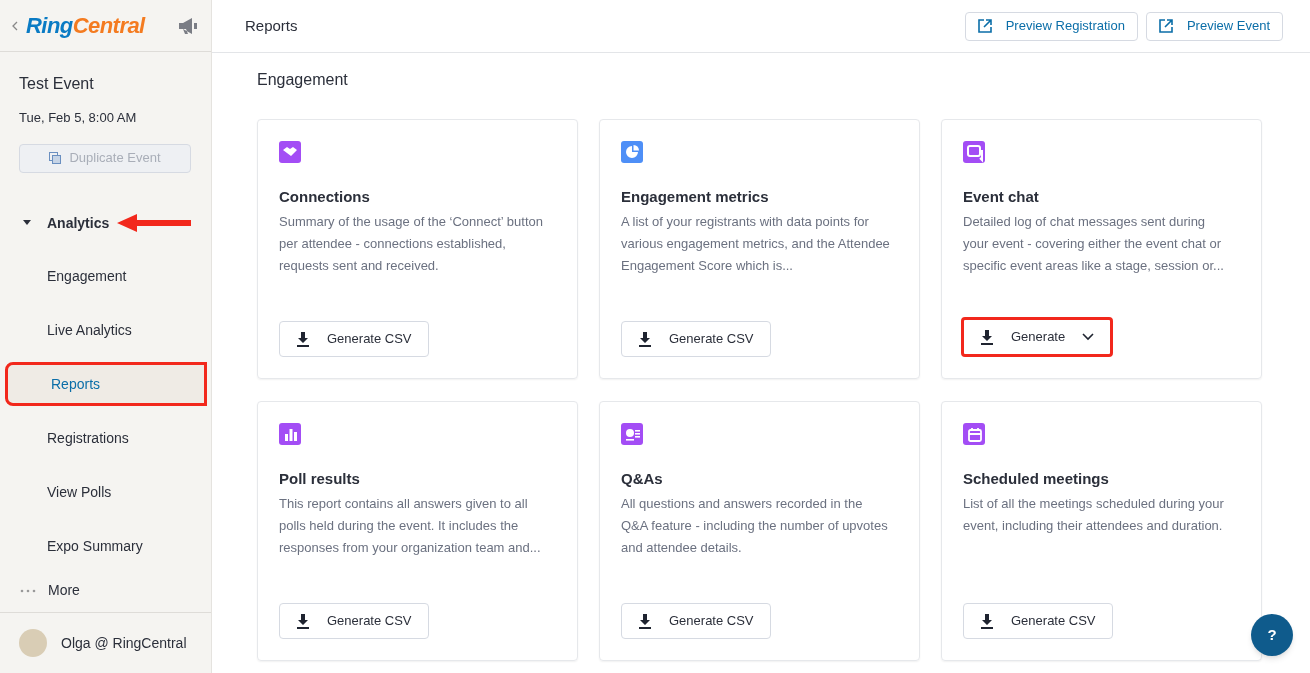 The width and height of the screenshot is (1310, 673). Describe the element at coordinates (28, 590) in the screenshot. I see `more-dots-icon` at that location.